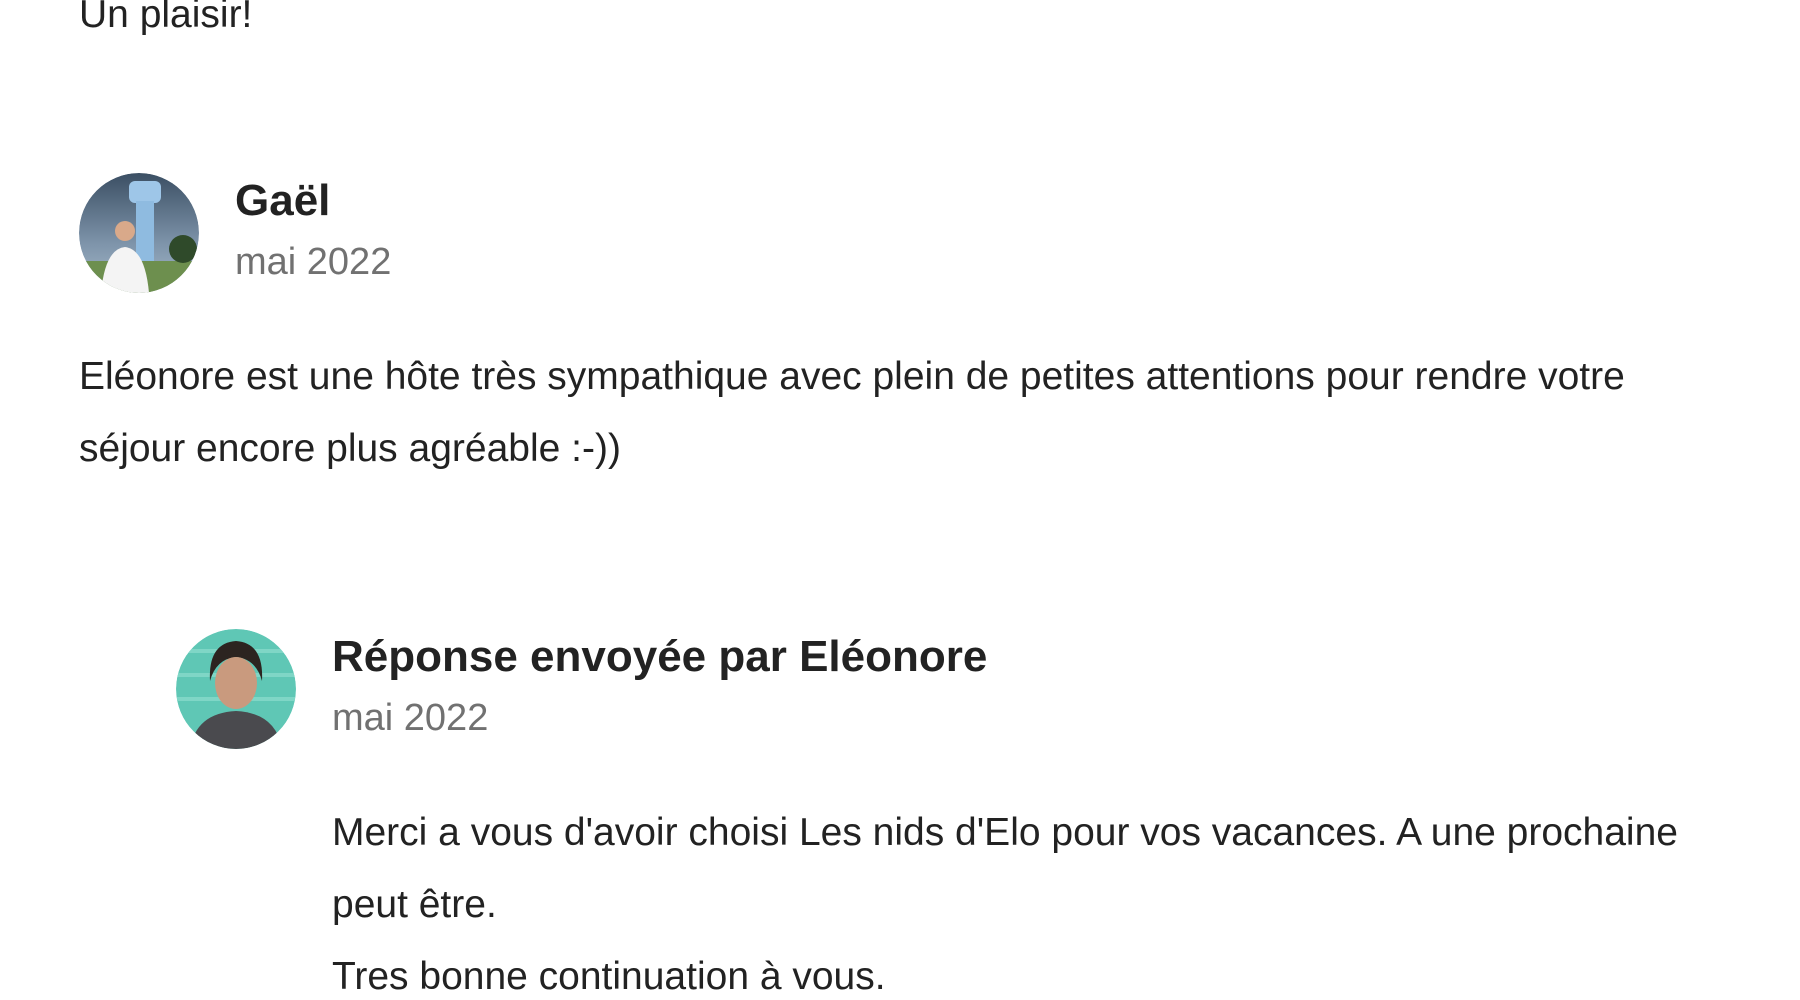 This screenshot has width=1800, height=1000. I want to click on reviewer-info: Gaël mai 2022, so click(313, 232).